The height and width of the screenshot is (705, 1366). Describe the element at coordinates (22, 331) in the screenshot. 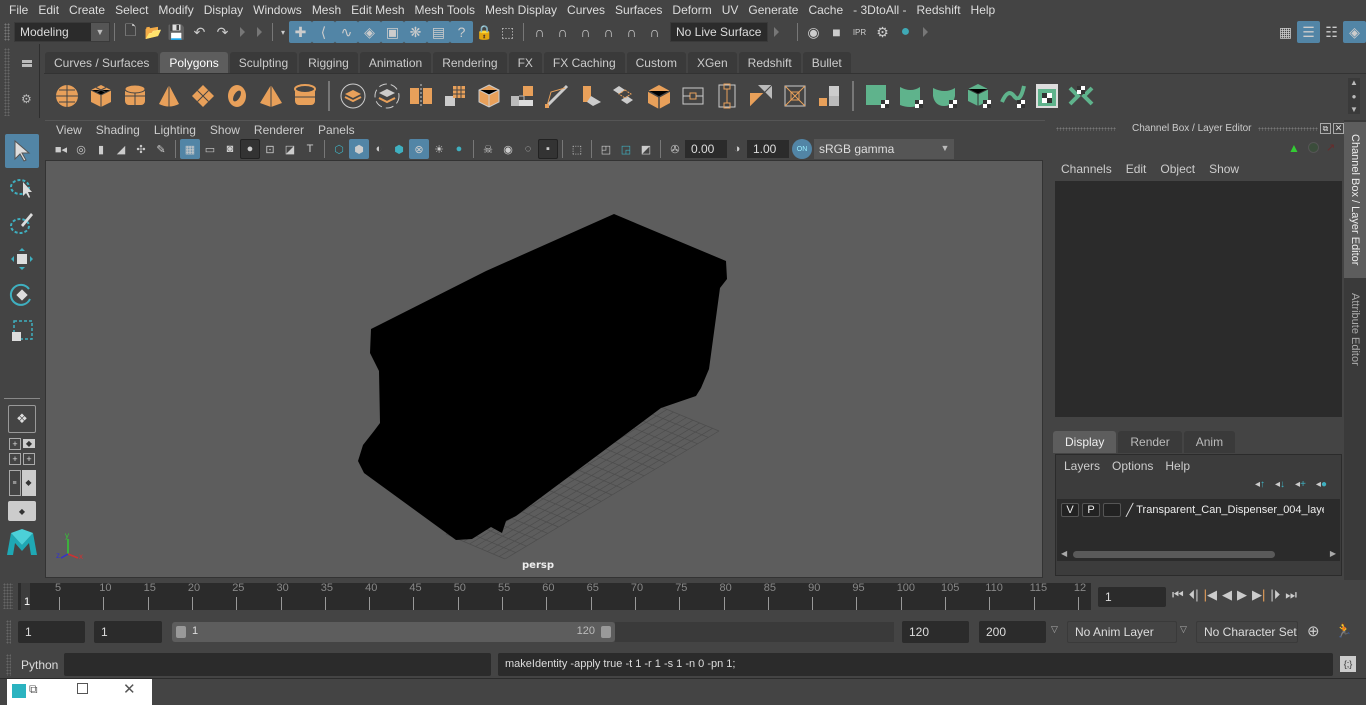

I see `scale-tool-icon` at that location.